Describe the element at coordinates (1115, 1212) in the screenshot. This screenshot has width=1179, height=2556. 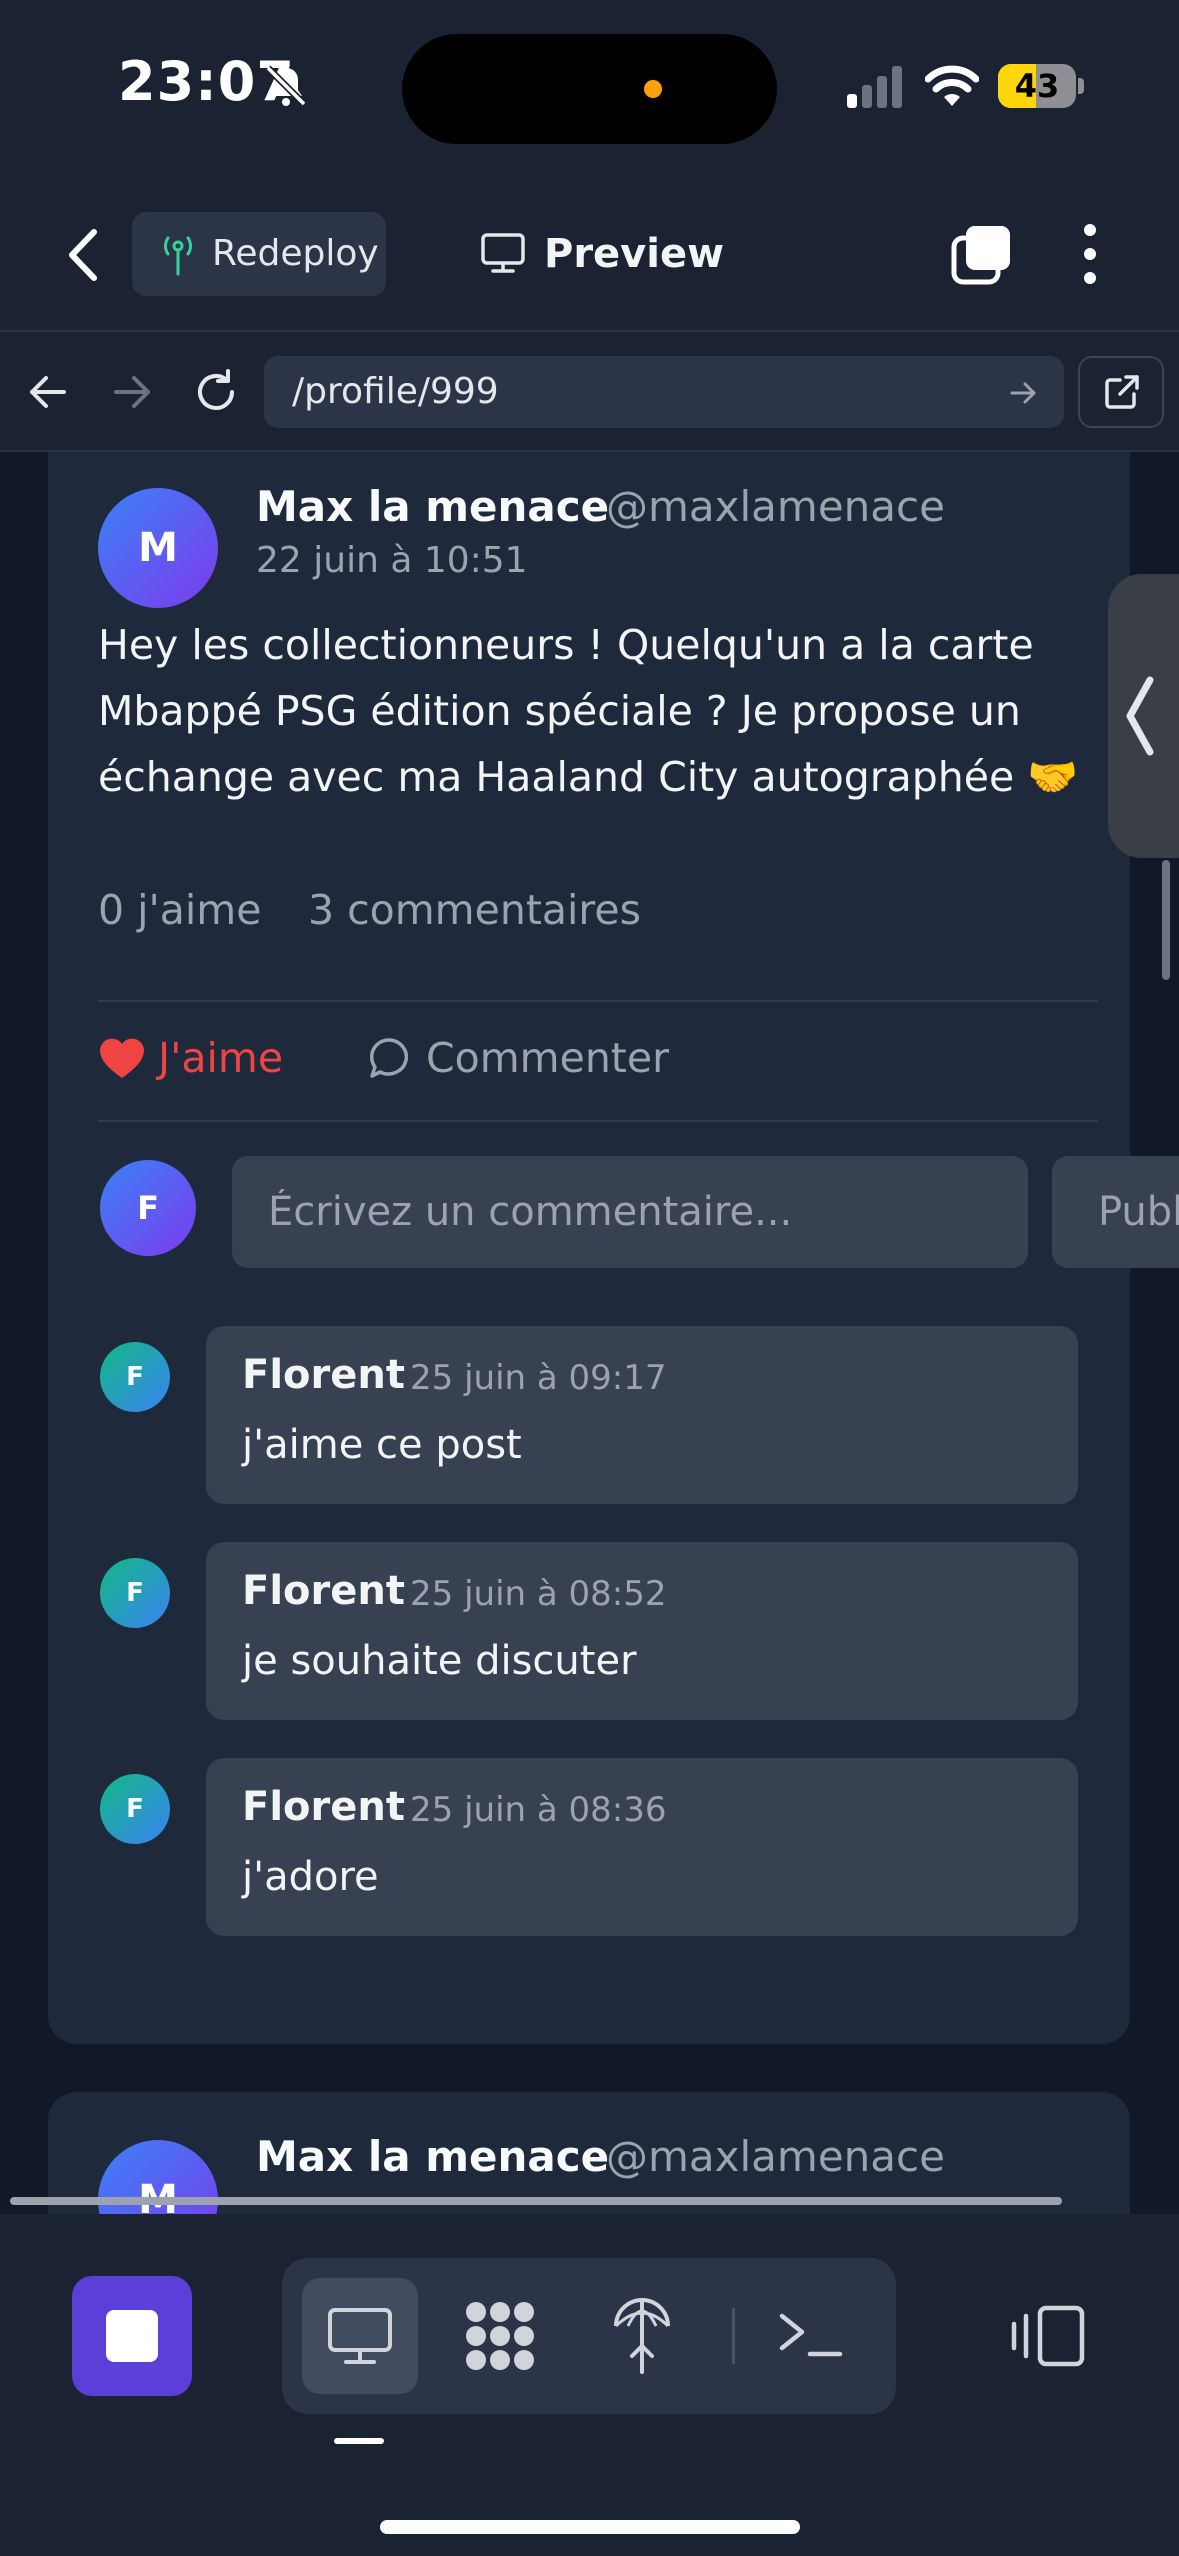
I see `publish-button: Publier` at that location.